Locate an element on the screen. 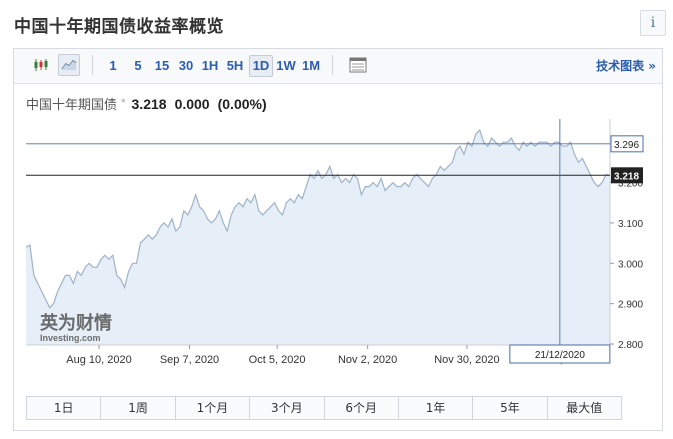  current-price-label: 3.218 is located at coordinates (626, 176).